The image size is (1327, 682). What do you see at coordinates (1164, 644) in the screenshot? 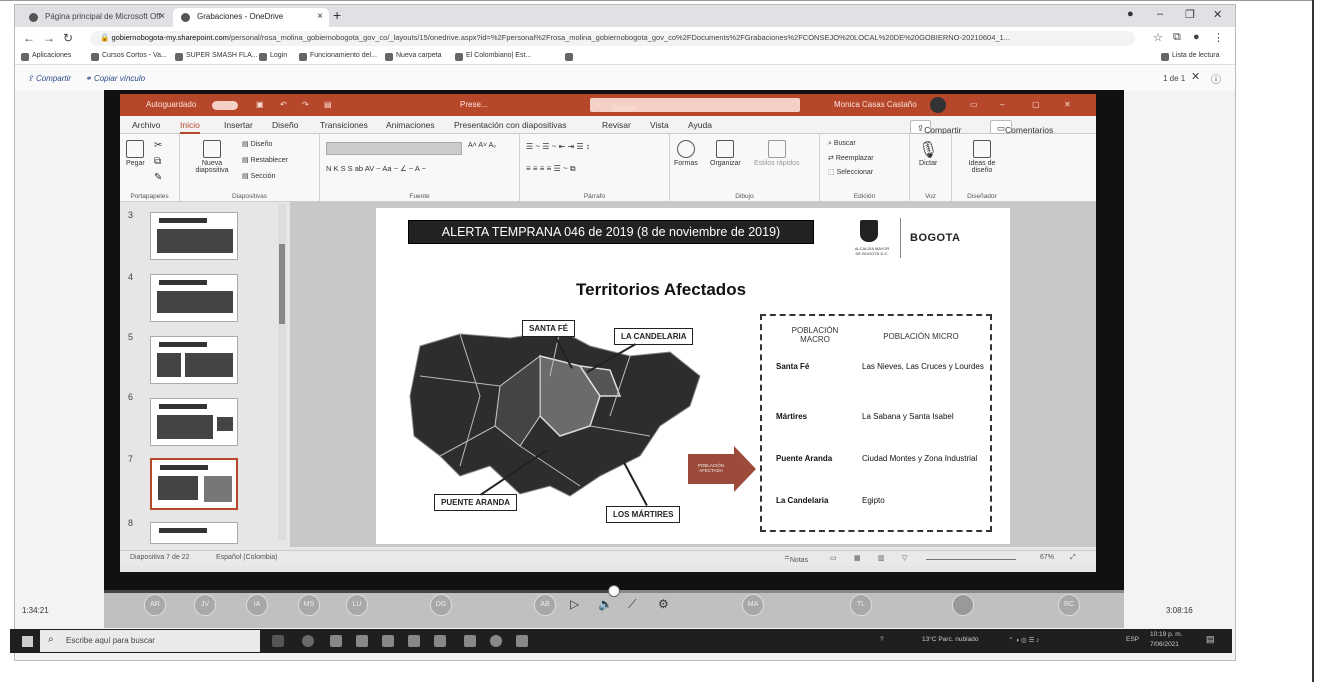
I see `date: 7/06/2021` at bounding box center [1164, 644].